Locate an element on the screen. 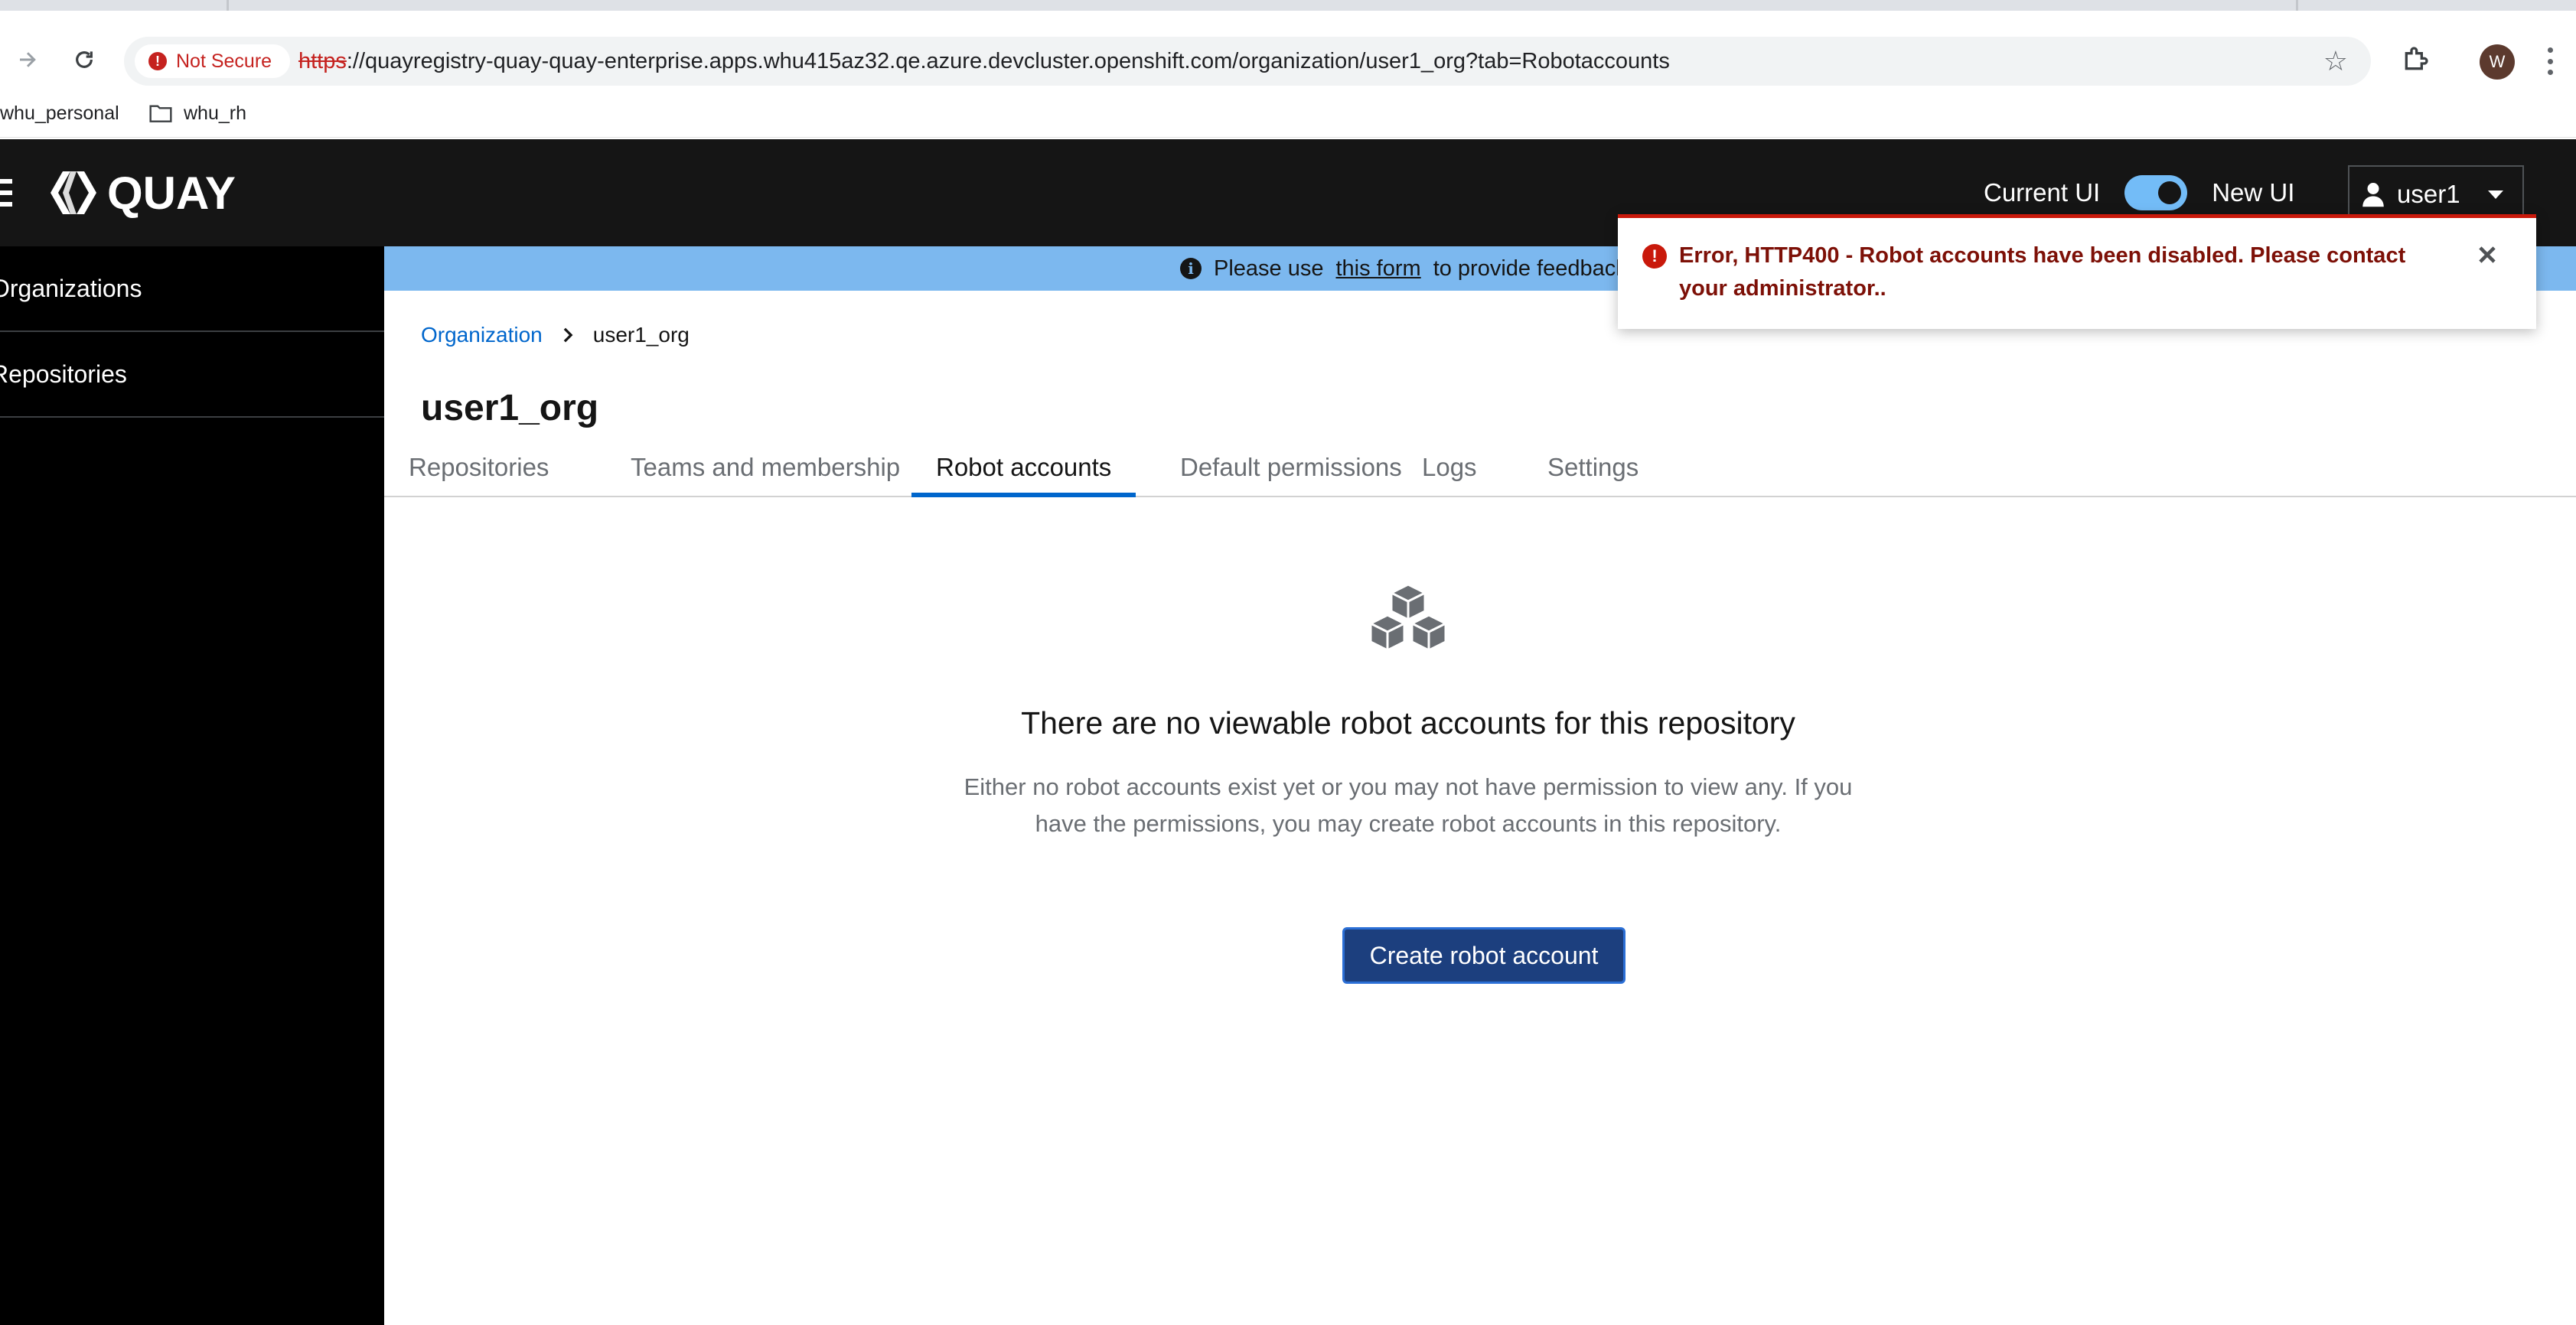  close-icon is located at coordinates (2487, 255).